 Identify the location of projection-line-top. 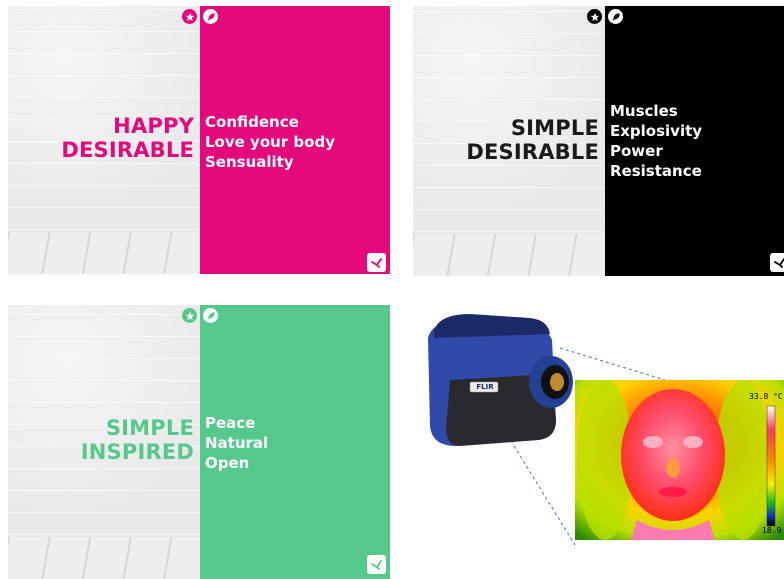
(612, 364).